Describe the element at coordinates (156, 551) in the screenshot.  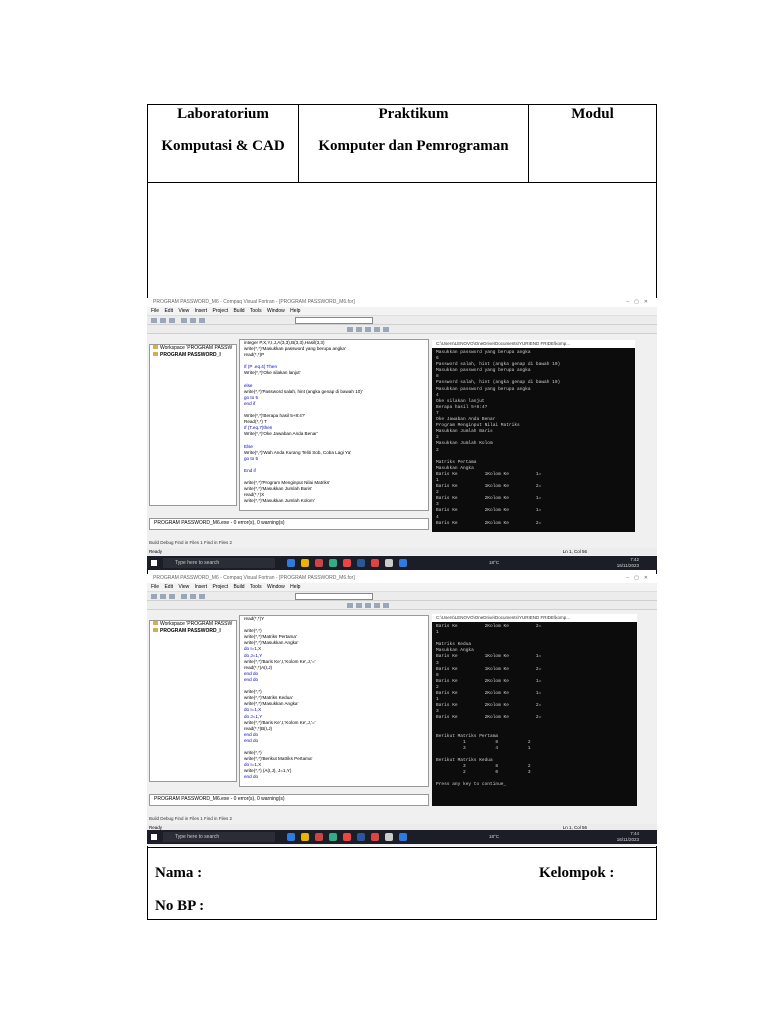
I see `status-text: Ready` at that location.